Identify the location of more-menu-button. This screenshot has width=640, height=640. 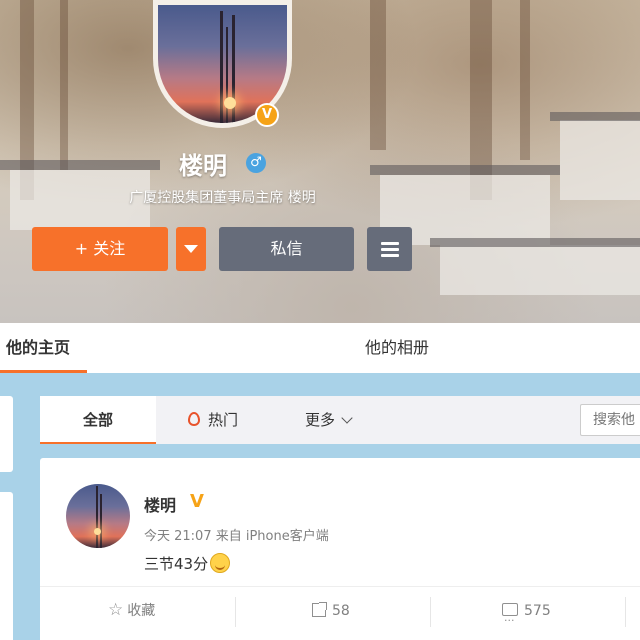
(389, 249).